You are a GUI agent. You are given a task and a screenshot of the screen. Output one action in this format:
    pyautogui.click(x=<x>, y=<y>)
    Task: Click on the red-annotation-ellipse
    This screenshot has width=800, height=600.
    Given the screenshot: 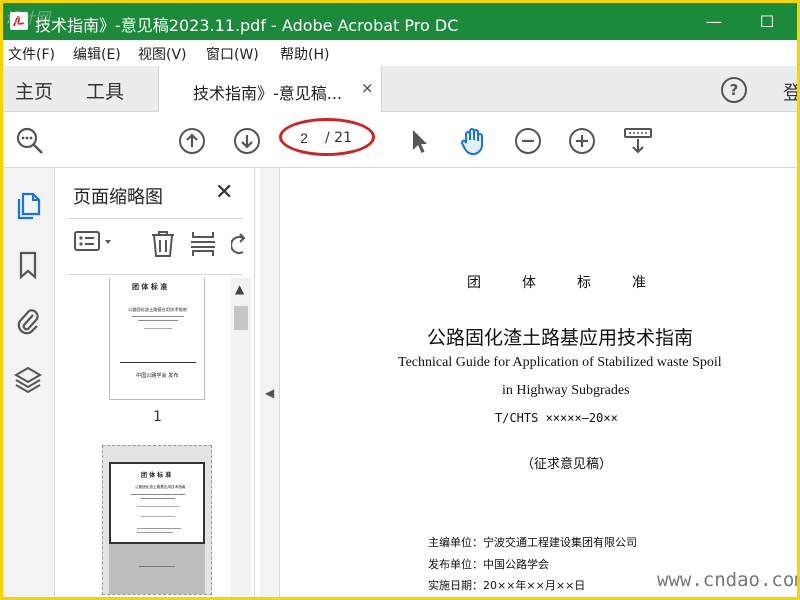 What is the action you would take?
    pyautogui.click(x=327, y=137)
    